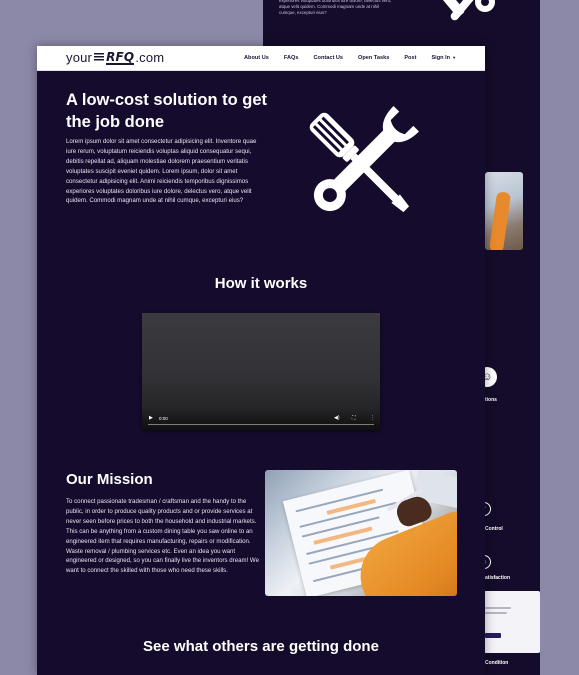 This screenshot has height=675, width=579. What do you see at coordinates (291, 58) in the screenshot?
I see `nav-link-faqs: FAQs` at bounding box center [291, 58].